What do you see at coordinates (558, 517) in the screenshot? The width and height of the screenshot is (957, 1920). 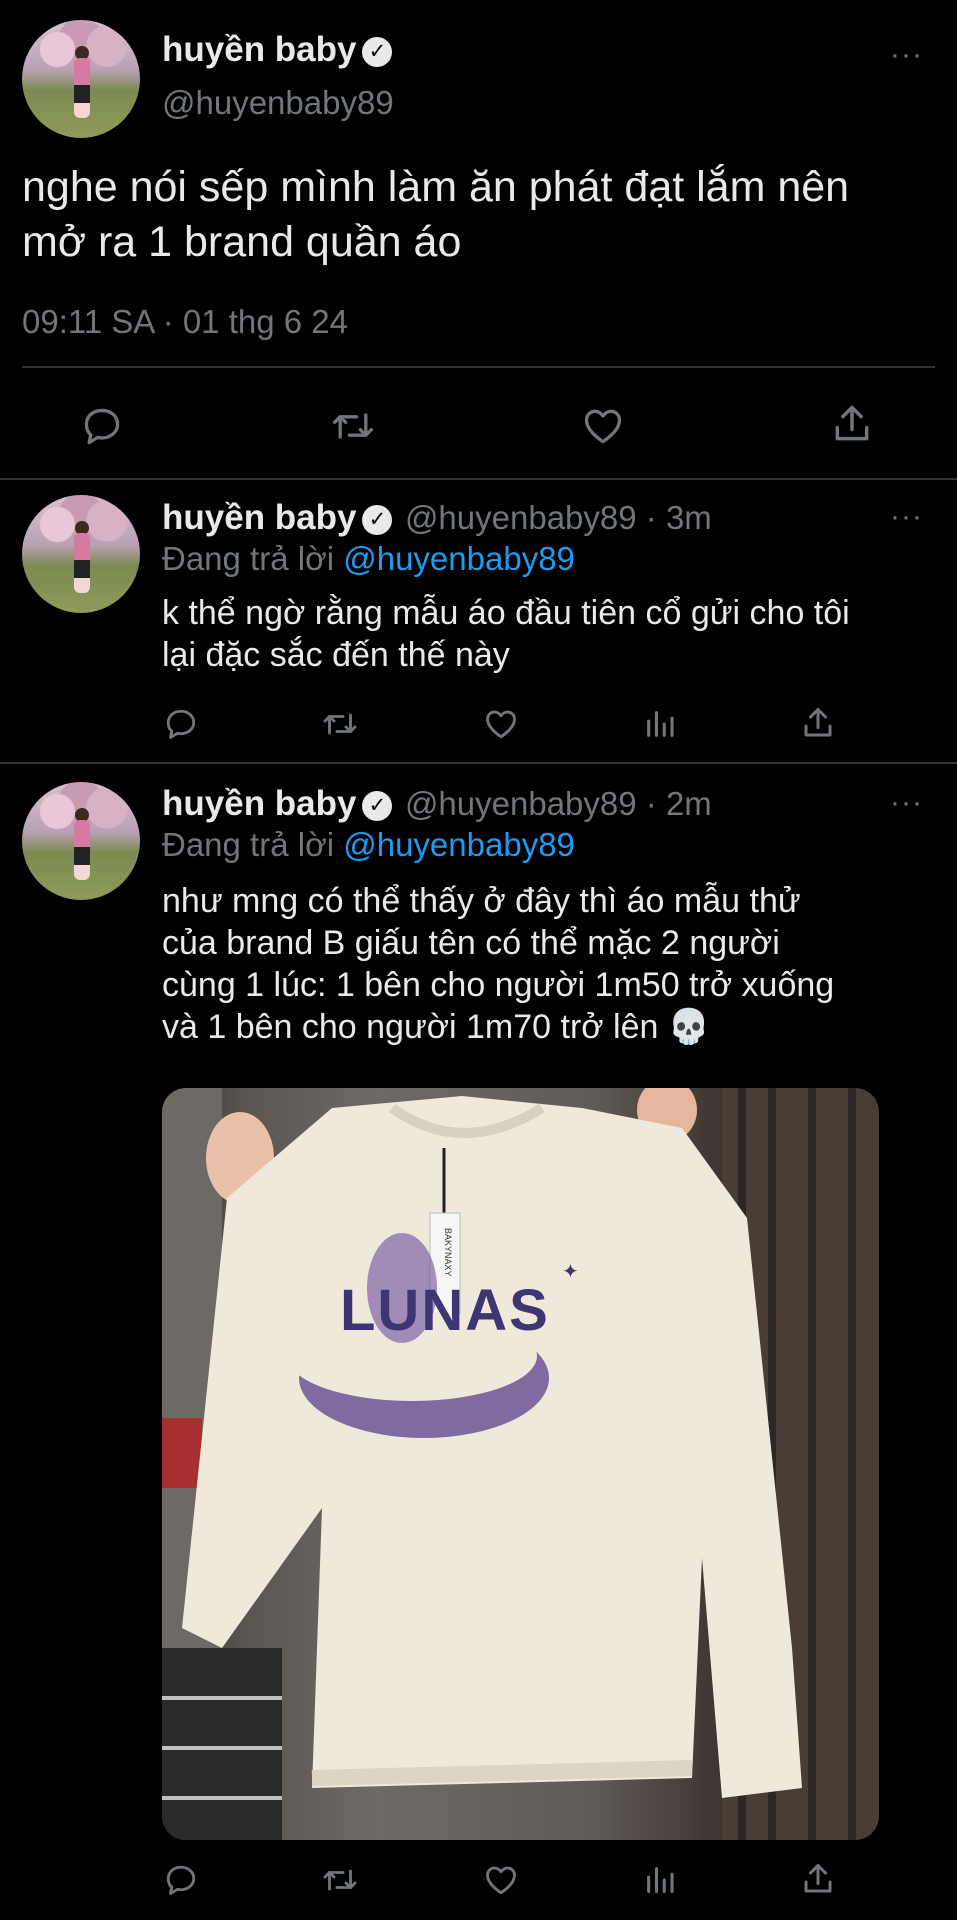 I see `handle-time: @huyenbaby89 · 3m` at bounding box center [558, 517].